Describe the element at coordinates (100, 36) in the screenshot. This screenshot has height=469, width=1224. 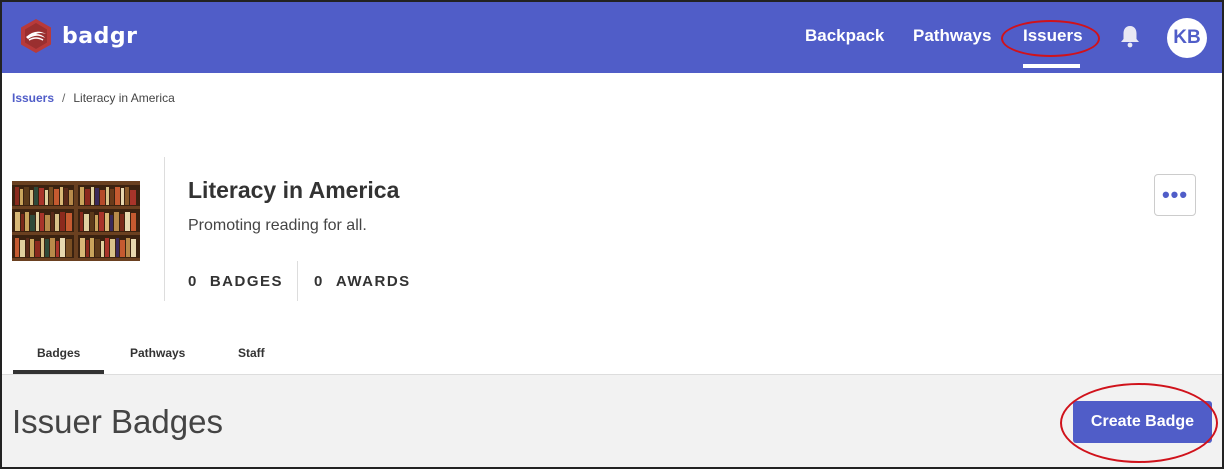
I see `logo-text: badgr` at that location.